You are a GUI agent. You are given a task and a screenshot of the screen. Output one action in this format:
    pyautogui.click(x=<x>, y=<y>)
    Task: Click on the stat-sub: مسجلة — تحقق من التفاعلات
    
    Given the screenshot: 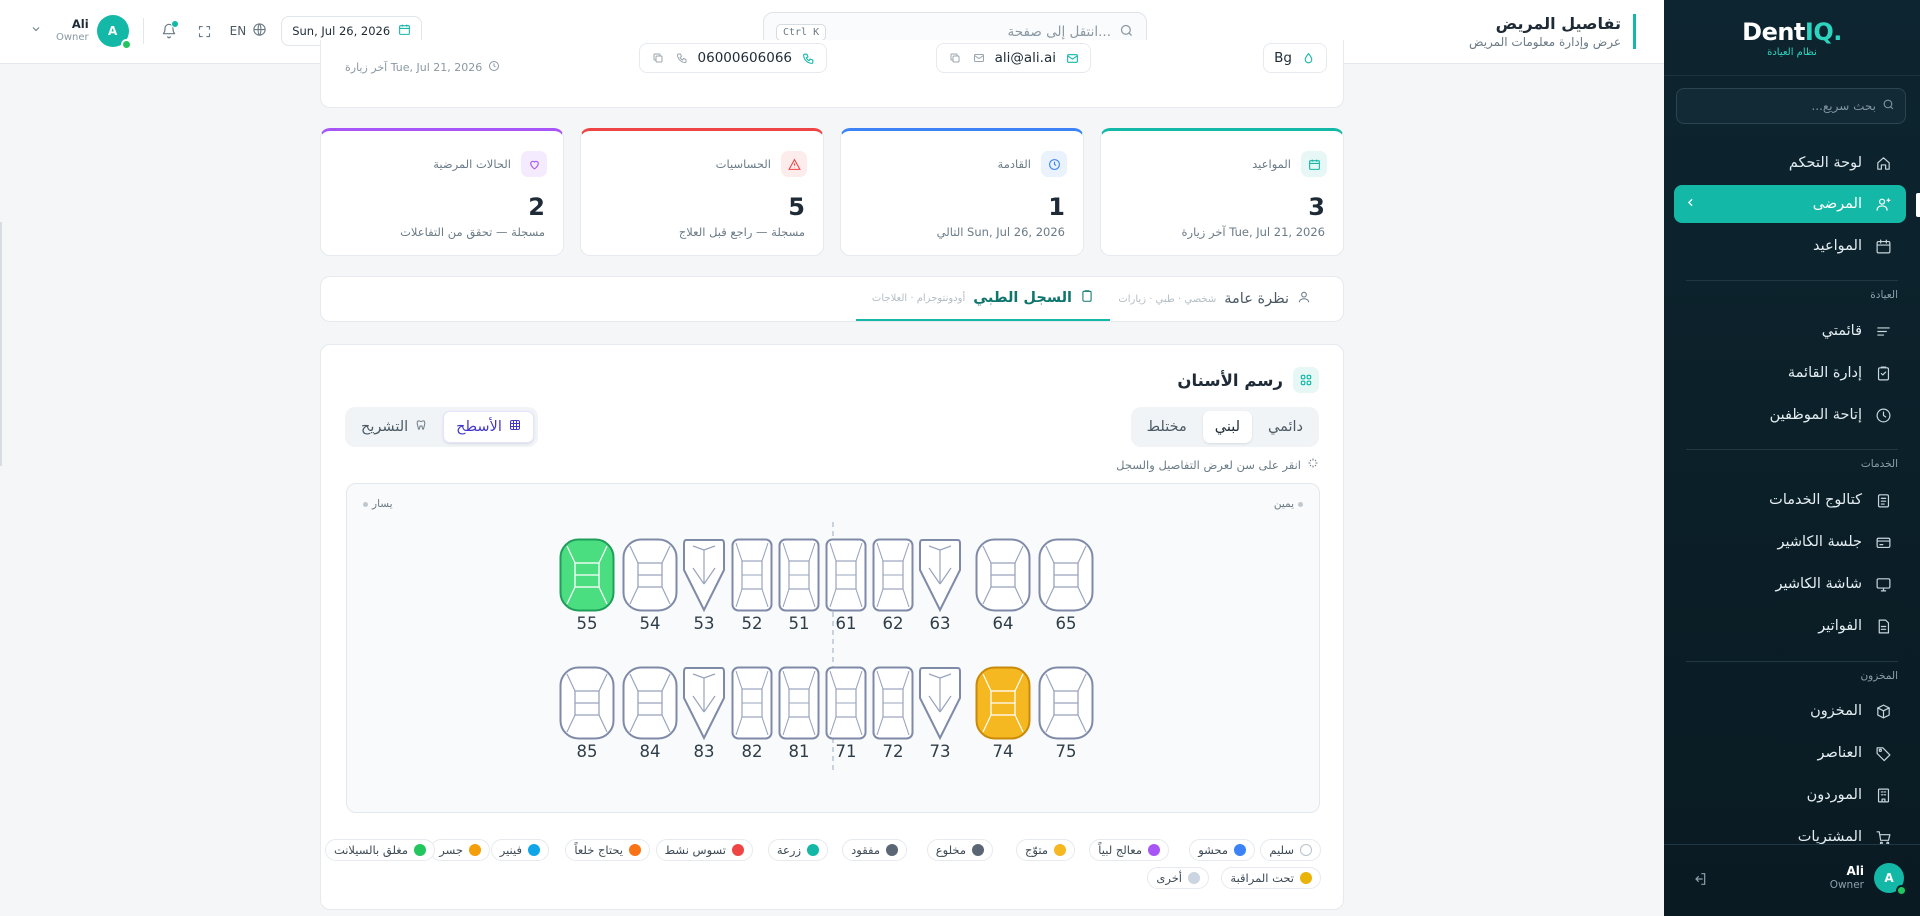 What is the action you would take?
    pyautogui.click(x=472, y=232)
    